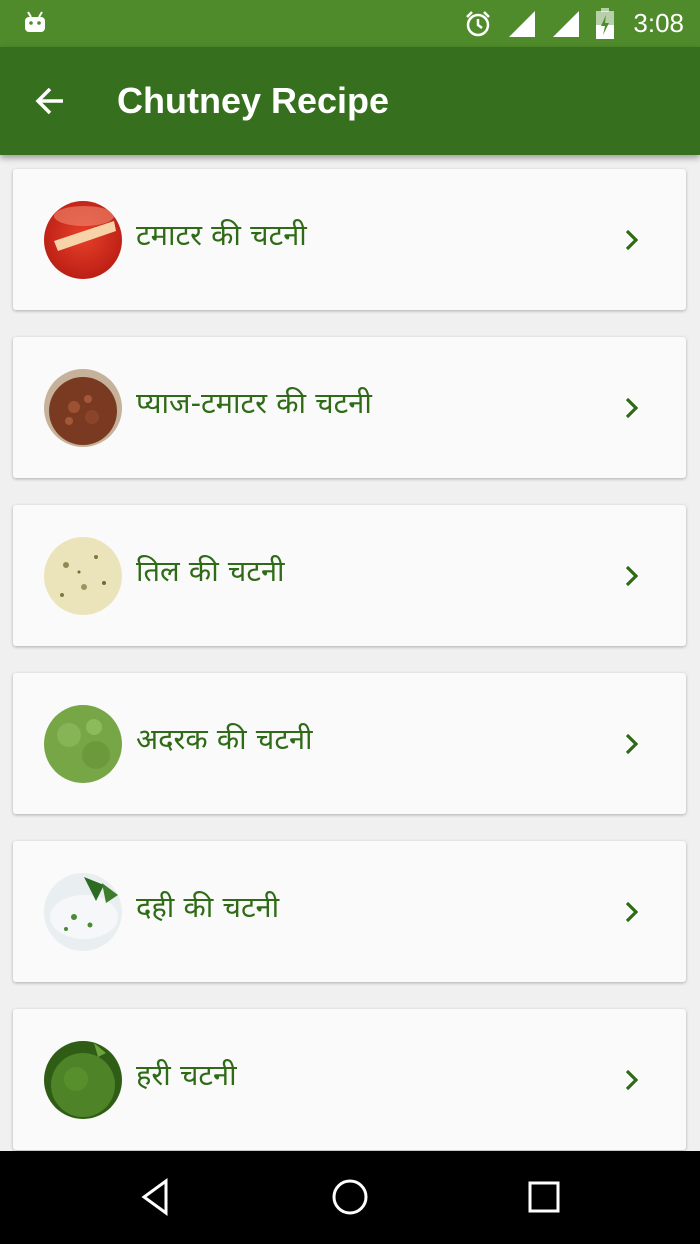  Describe the element at coordinates (208, 907) in the screenshot. I see `recipe-title: दही की चटनी` at that location.